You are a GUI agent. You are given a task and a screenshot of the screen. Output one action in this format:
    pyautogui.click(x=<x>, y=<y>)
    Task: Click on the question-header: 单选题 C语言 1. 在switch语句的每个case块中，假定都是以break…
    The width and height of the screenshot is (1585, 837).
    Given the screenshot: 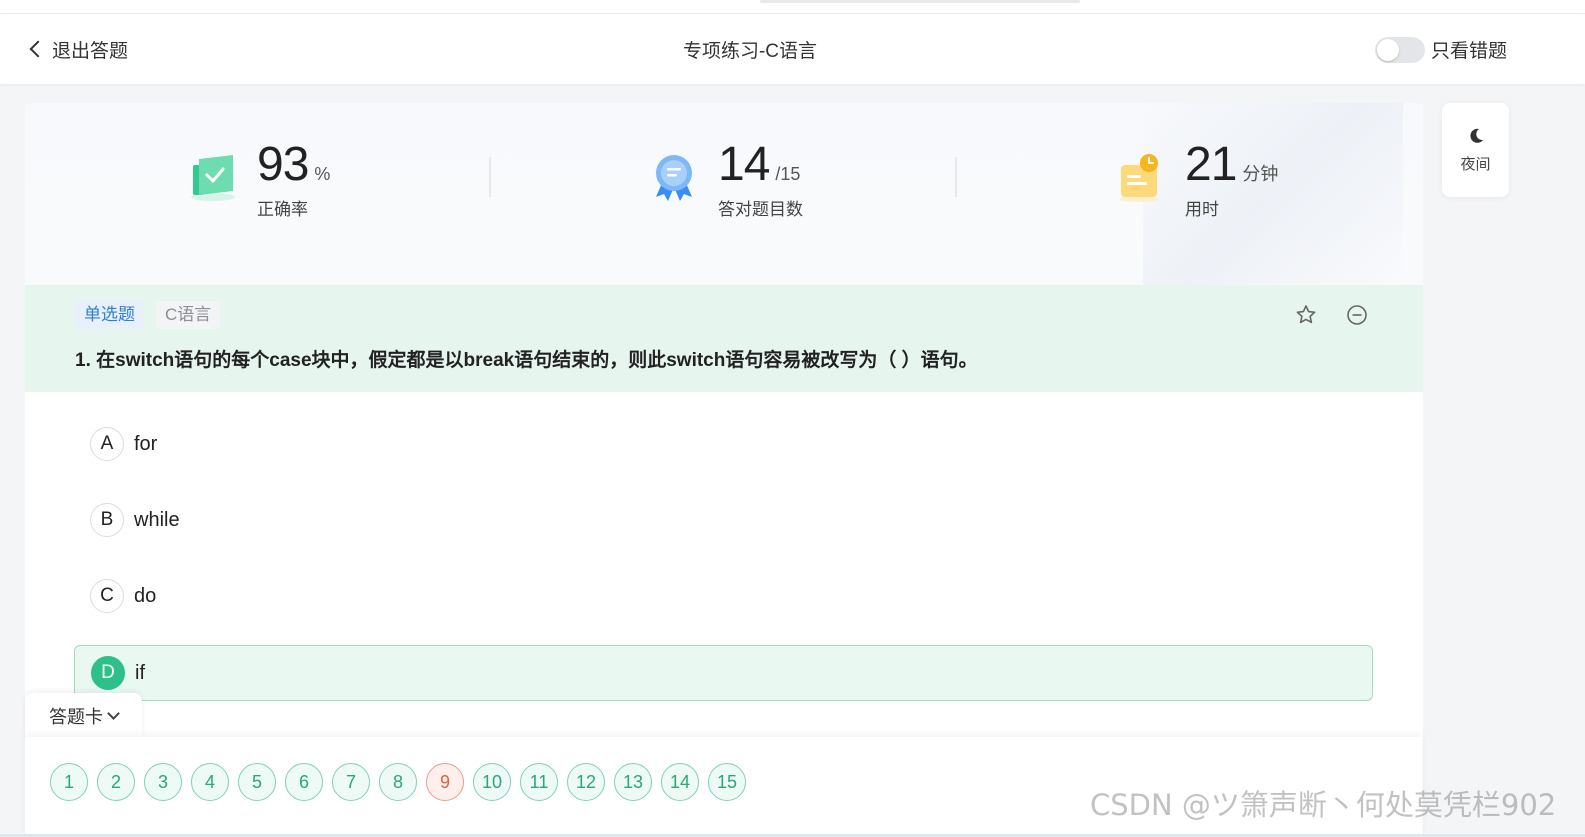 What is the action you would take?
    pyautogui.click(x=724, y=338)
    